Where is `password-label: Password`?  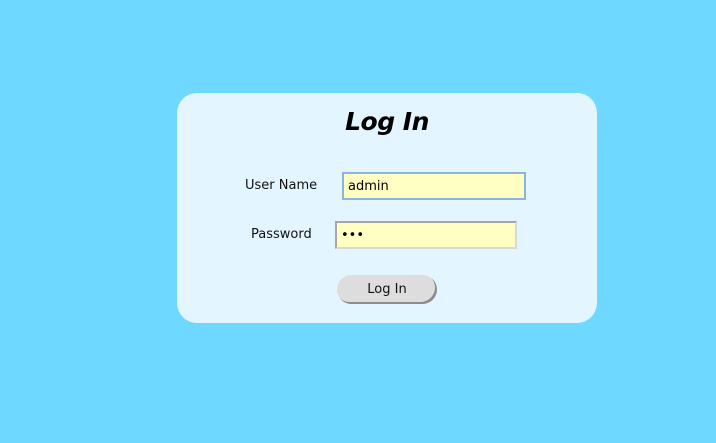
password-label: Password is located at coordinates (281, 234).